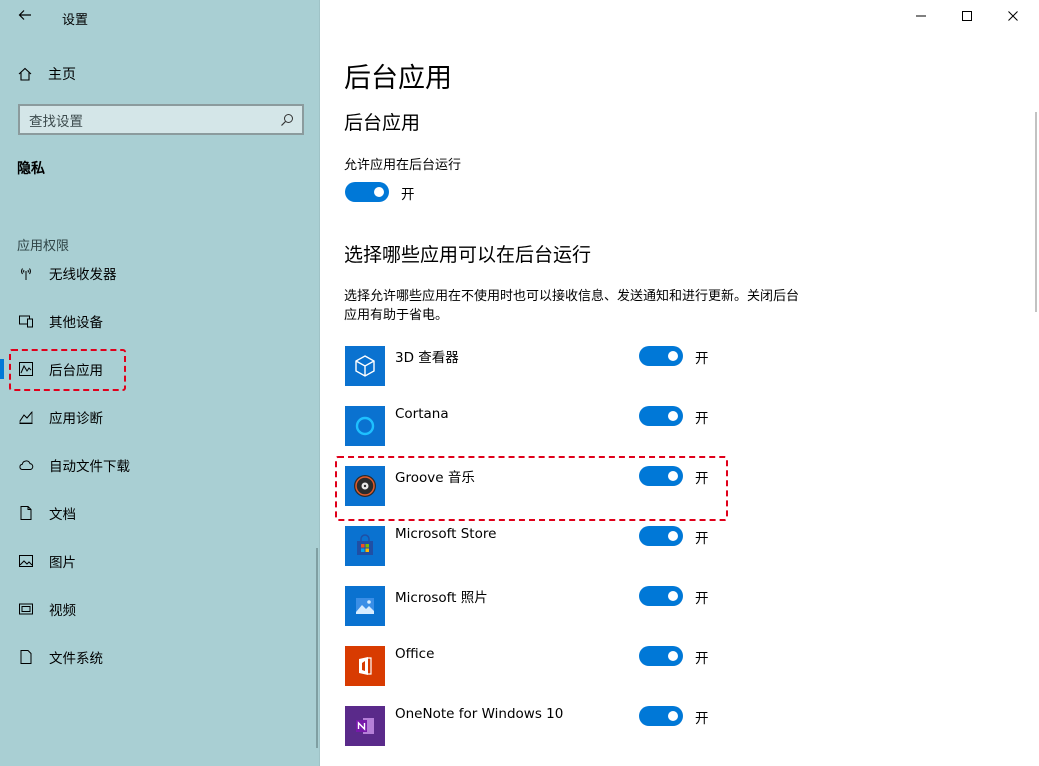 The height and width of the screenshot is (766, 1039). I want to click on sidebar-item-pictures: 图片, so click(160, 561).